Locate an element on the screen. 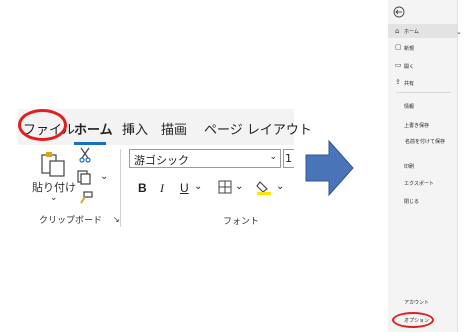 The height and width of the screenshot is (332, 474). menu-open: 開く is located at coordinates (409, 66).